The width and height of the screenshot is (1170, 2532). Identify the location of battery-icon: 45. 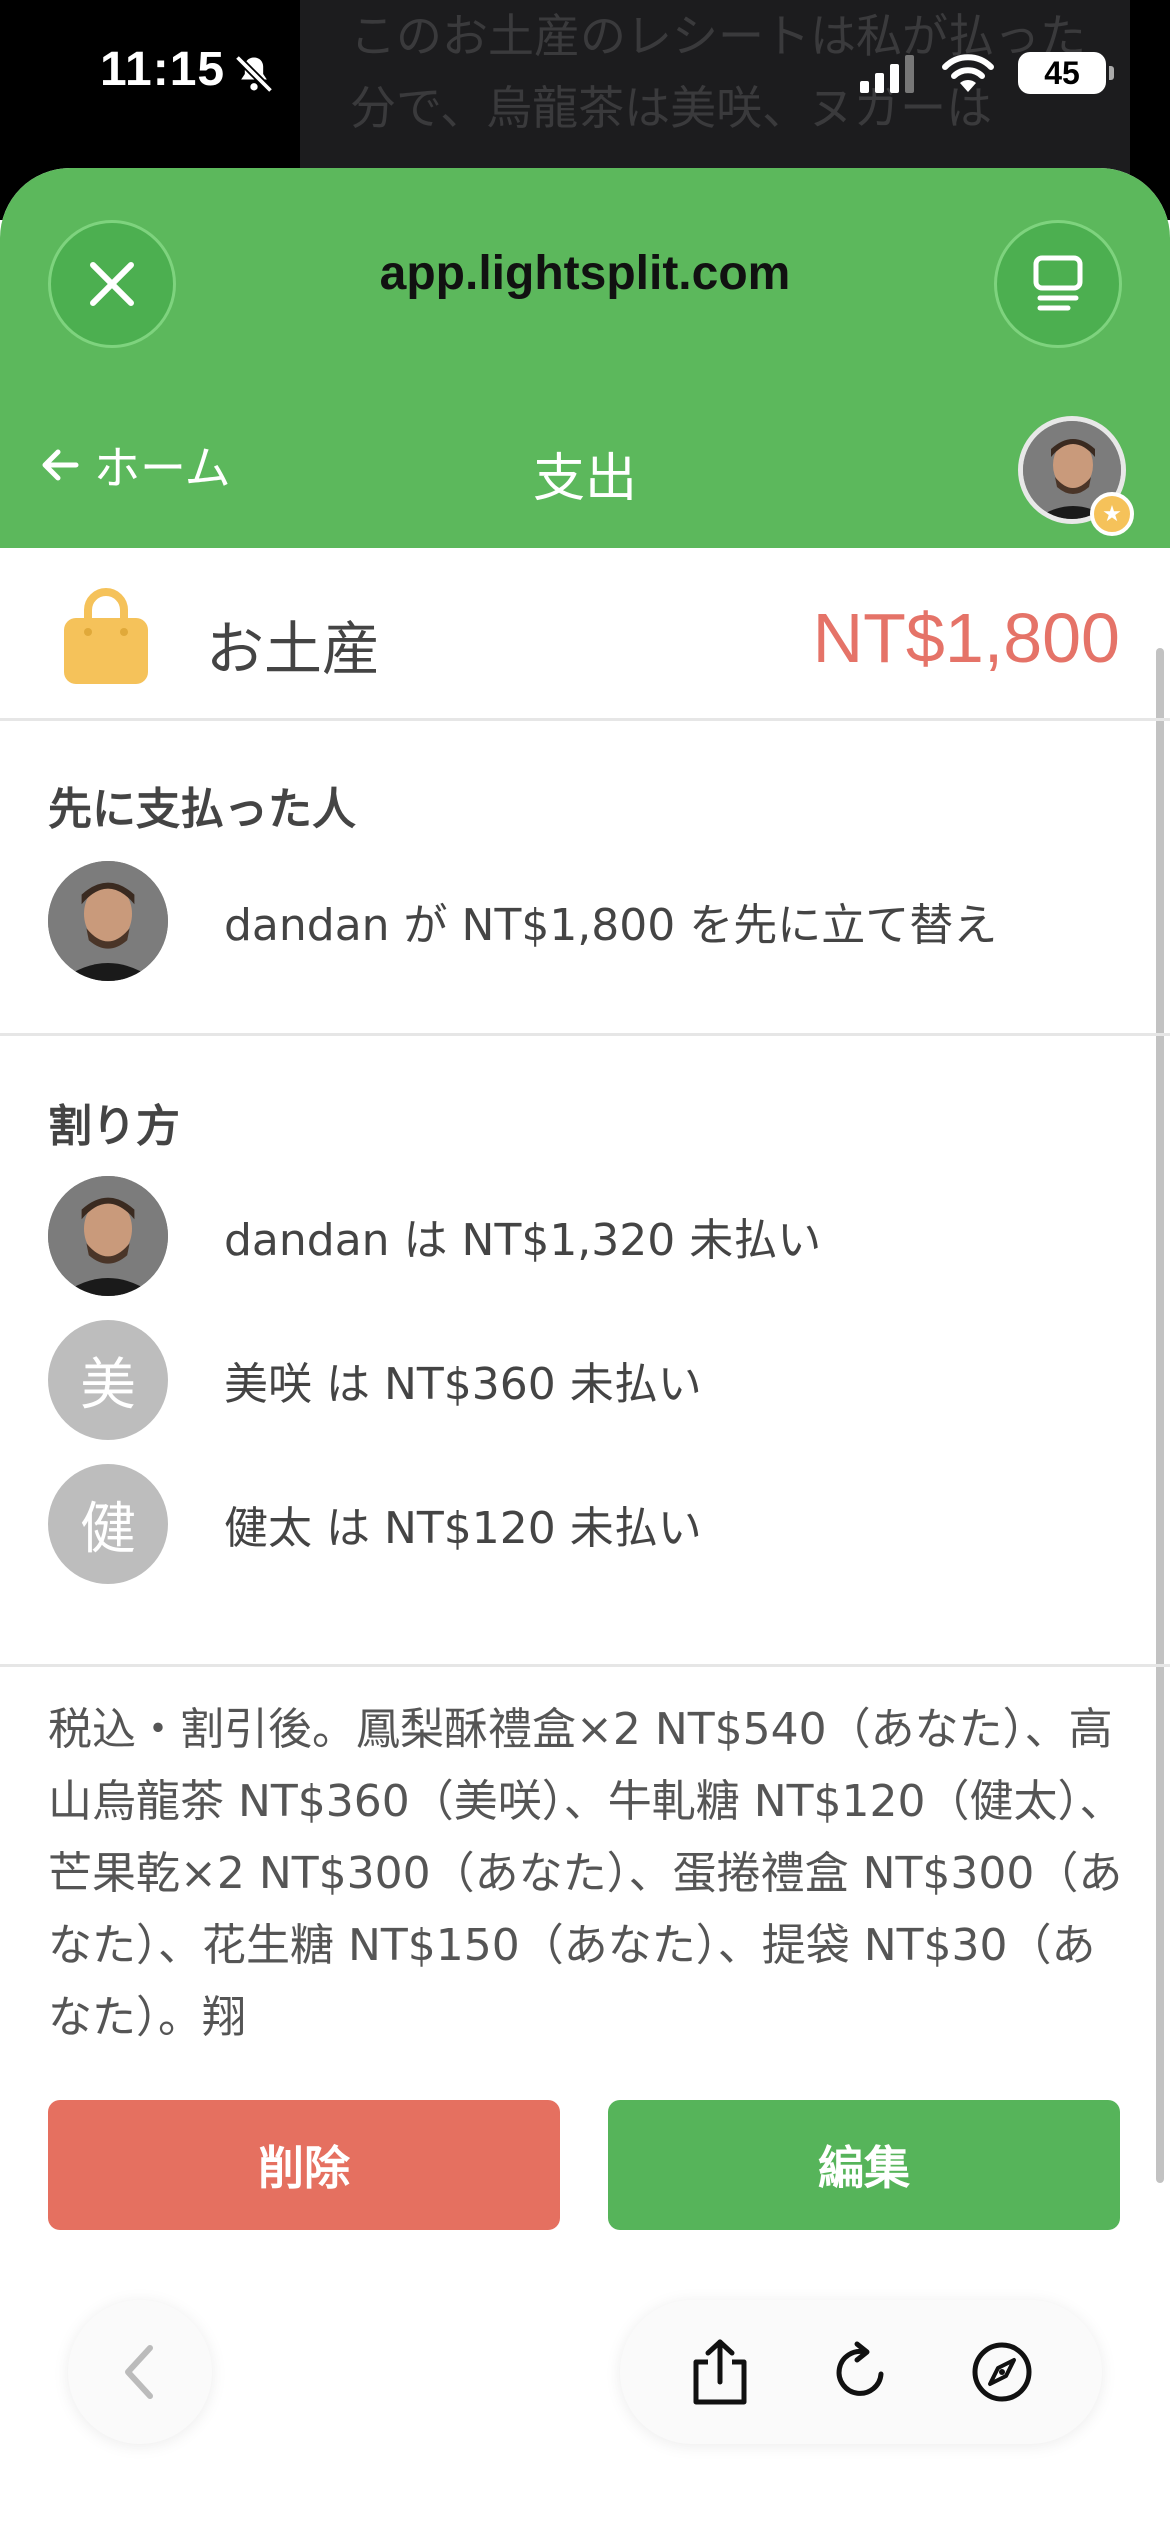
(1066, 73).